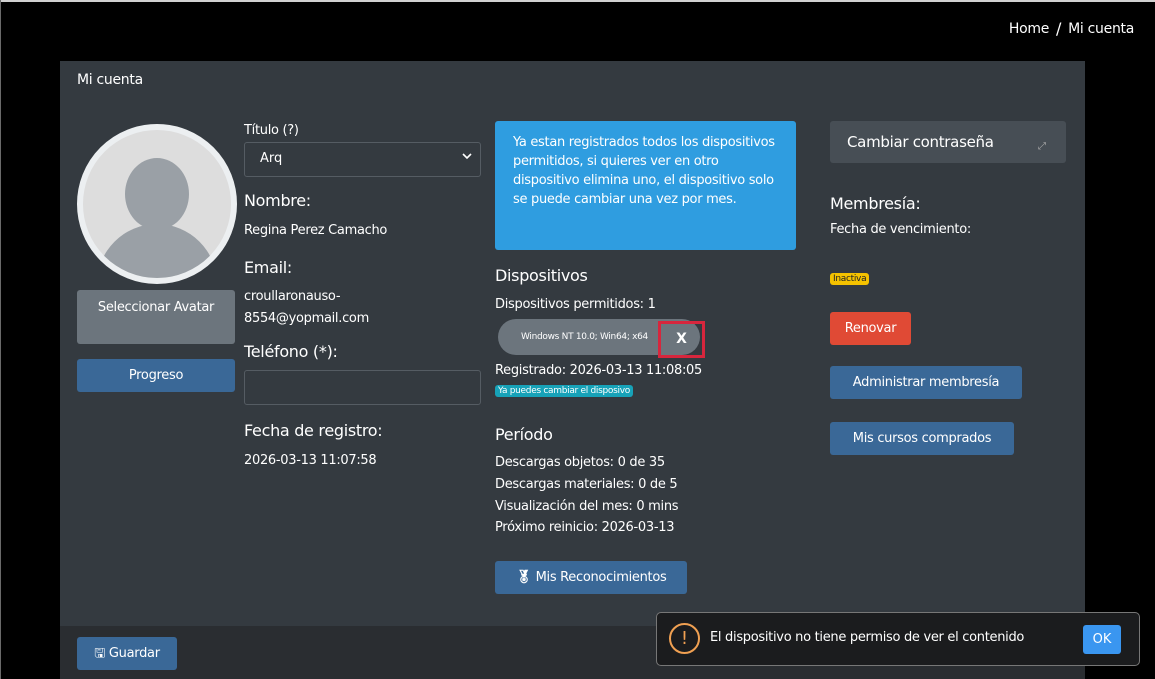  Describe the element at coordinates (926, 382) in the screenshot. I see `manage-membership-button: Administrar membresía` at that location.